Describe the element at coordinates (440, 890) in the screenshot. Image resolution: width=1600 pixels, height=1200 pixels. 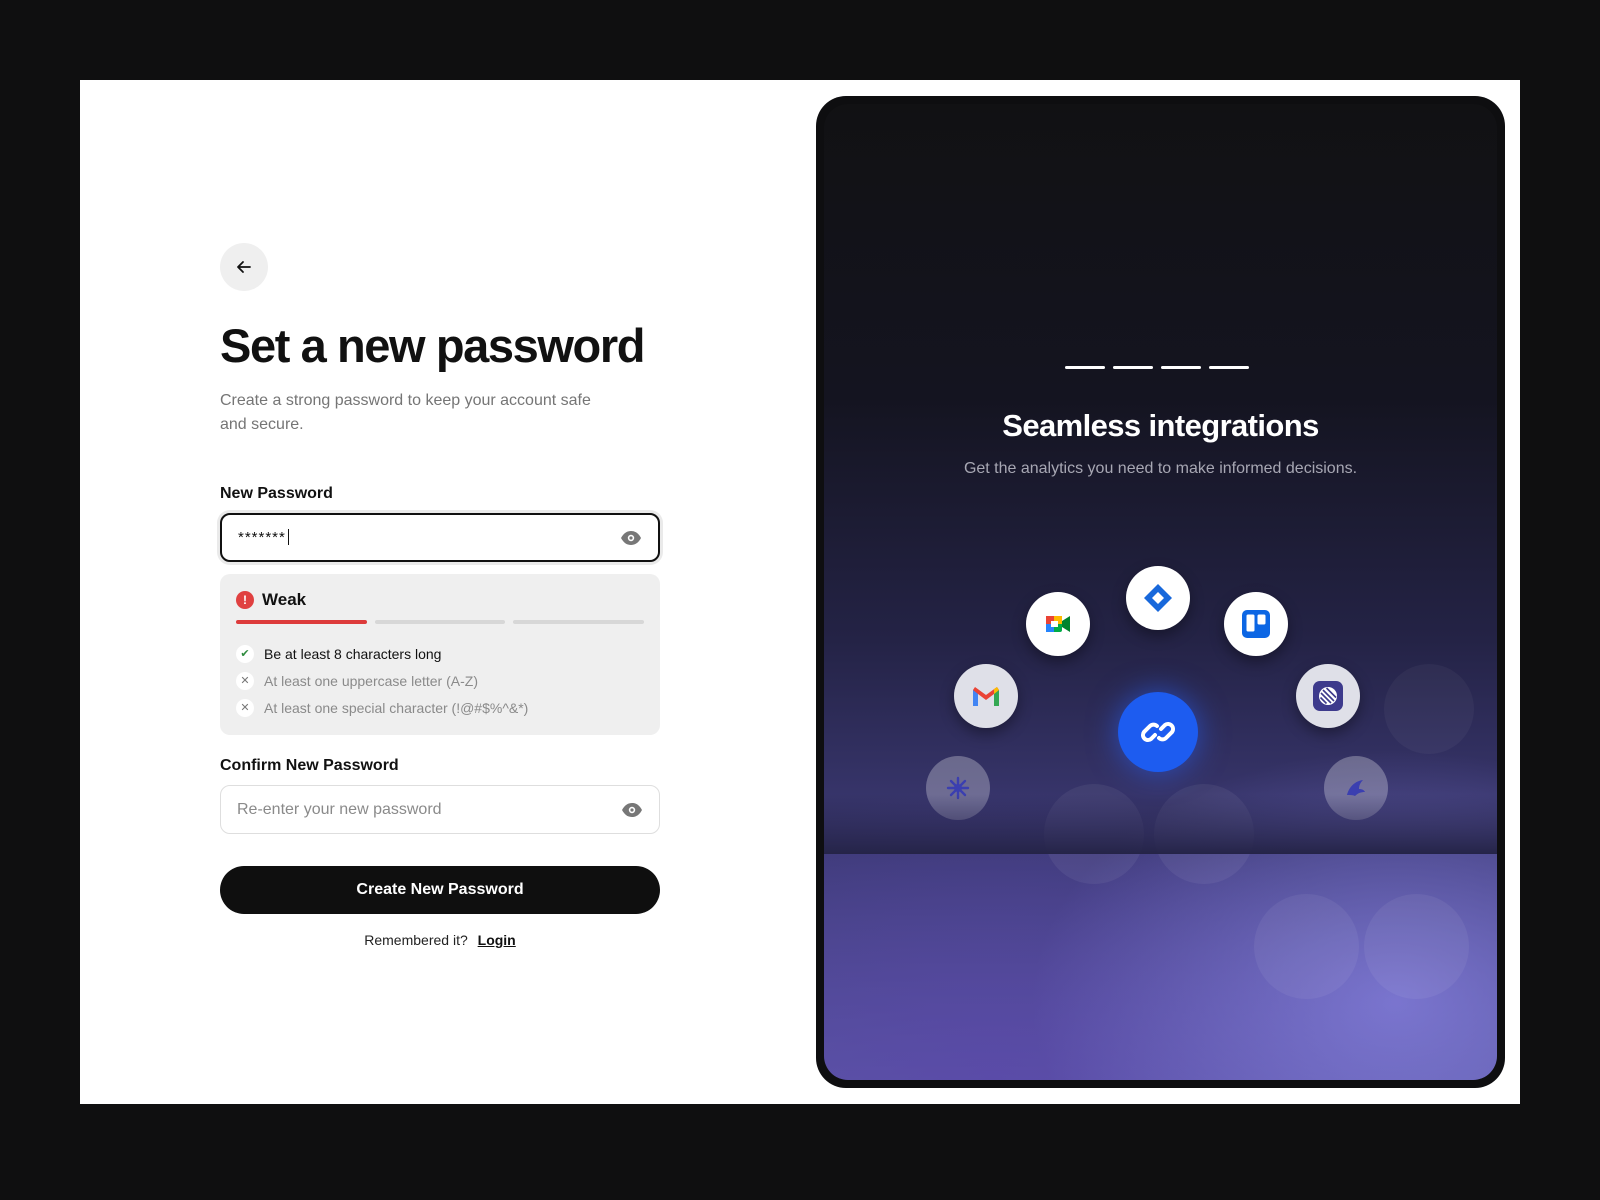
I see `create-password-button: Create New Password` at that location.